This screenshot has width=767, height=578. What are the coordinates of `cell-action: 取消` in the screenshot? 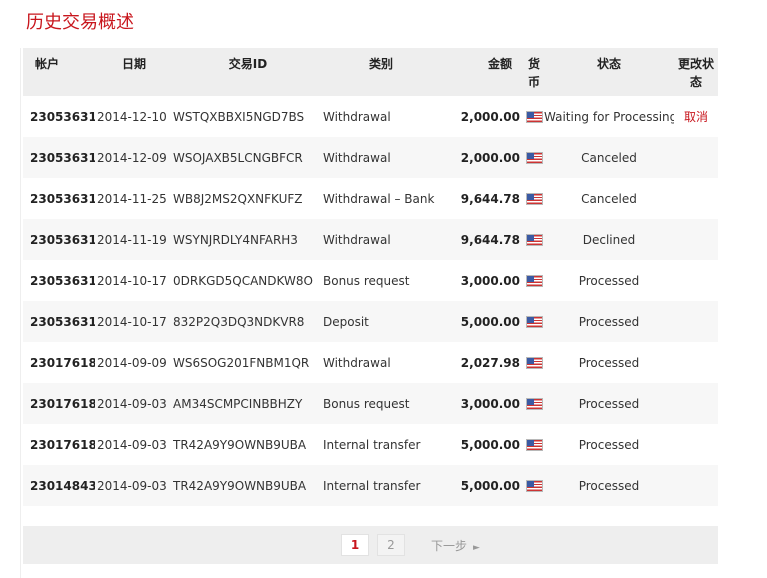 It's located at (696, 116).